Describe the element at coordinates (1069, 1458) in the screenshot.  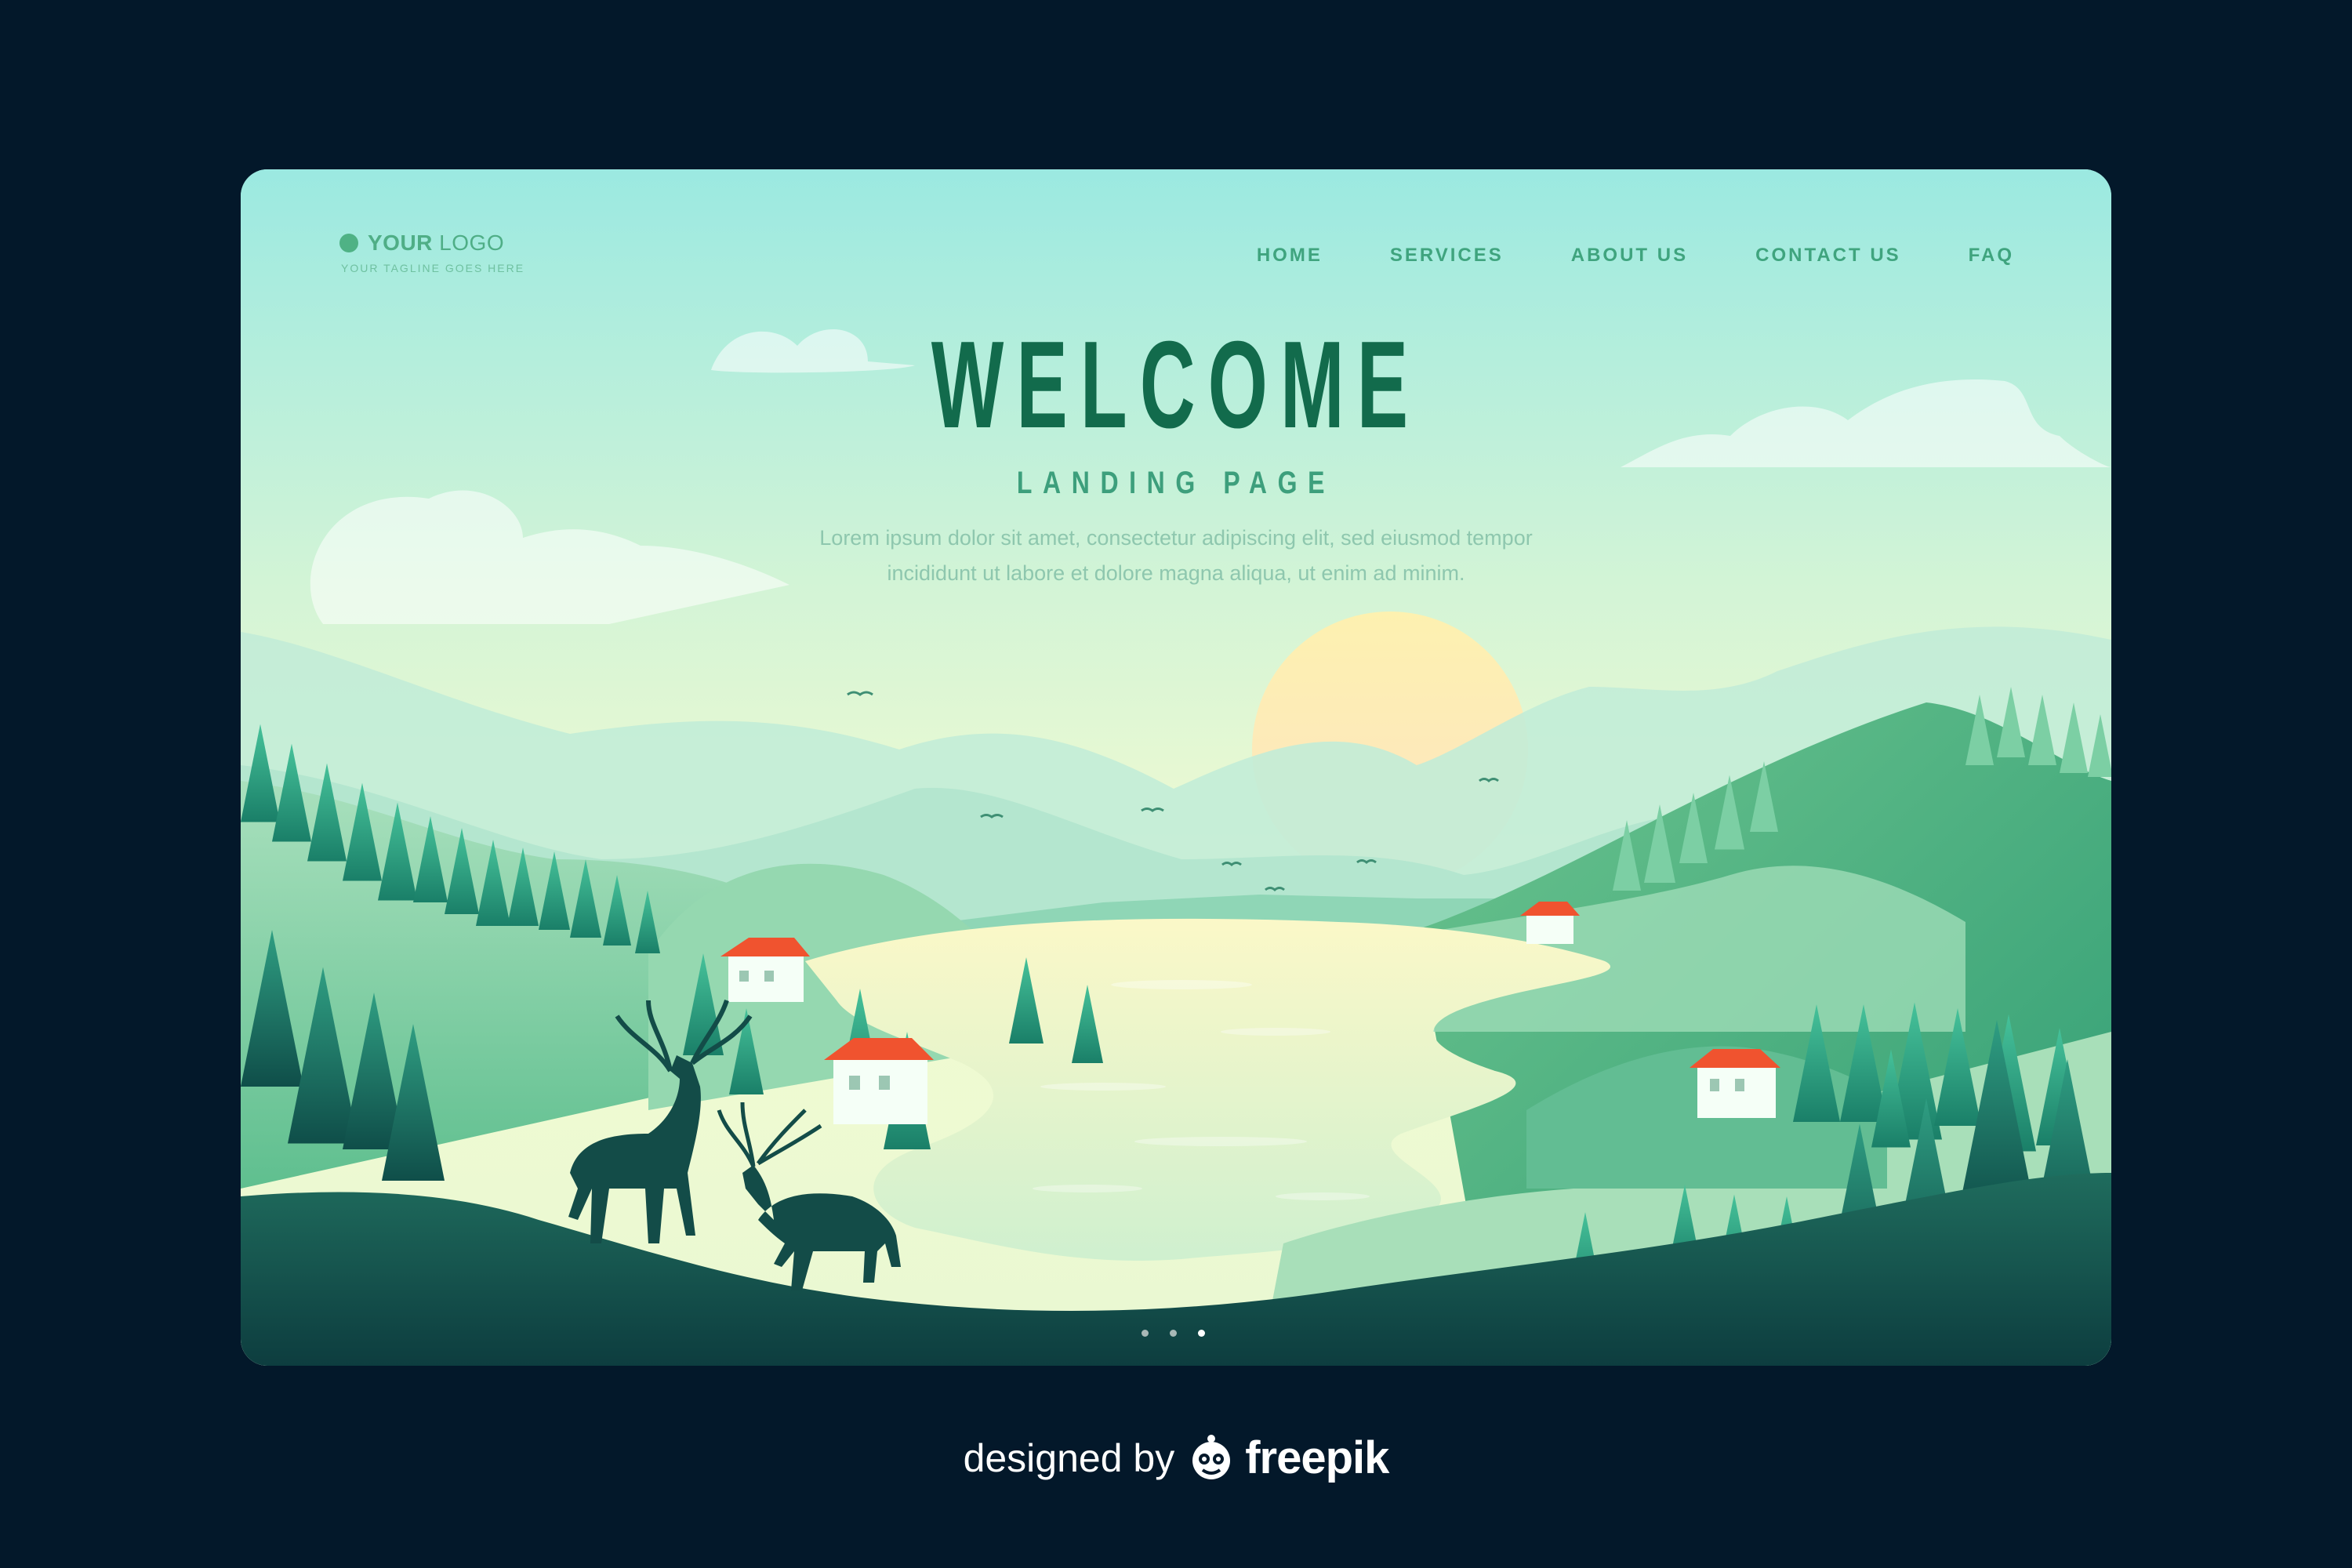
I see `credit-prefix: designed by` at that location.